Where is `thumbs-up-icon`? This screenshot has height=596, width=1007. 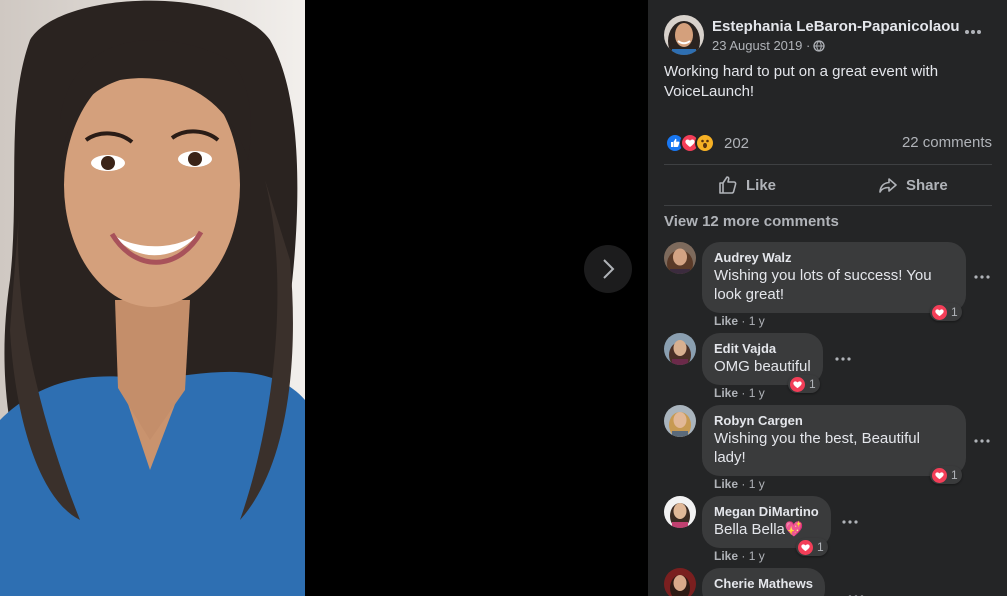 thumbs-up-icon is located at coordinates (728, 185).